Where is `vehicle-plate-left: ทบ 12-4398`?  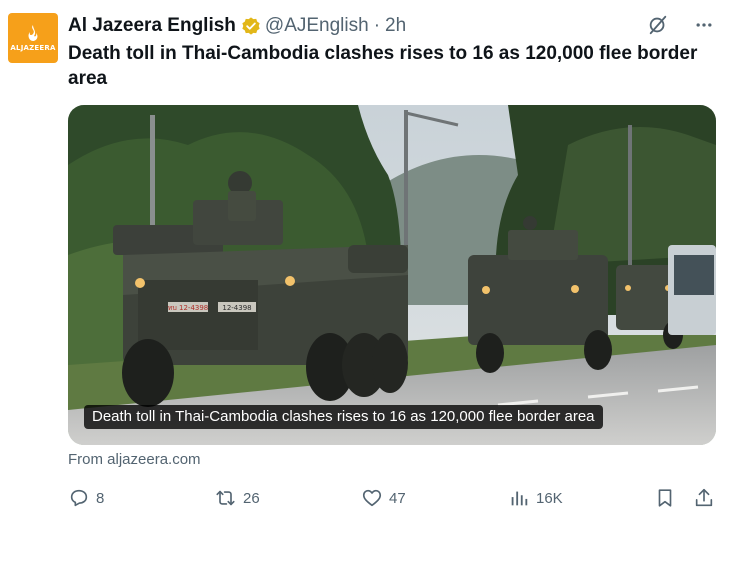
vehicle-plate-left: ทบ 12-4398 is located at coordinates (188, 308).